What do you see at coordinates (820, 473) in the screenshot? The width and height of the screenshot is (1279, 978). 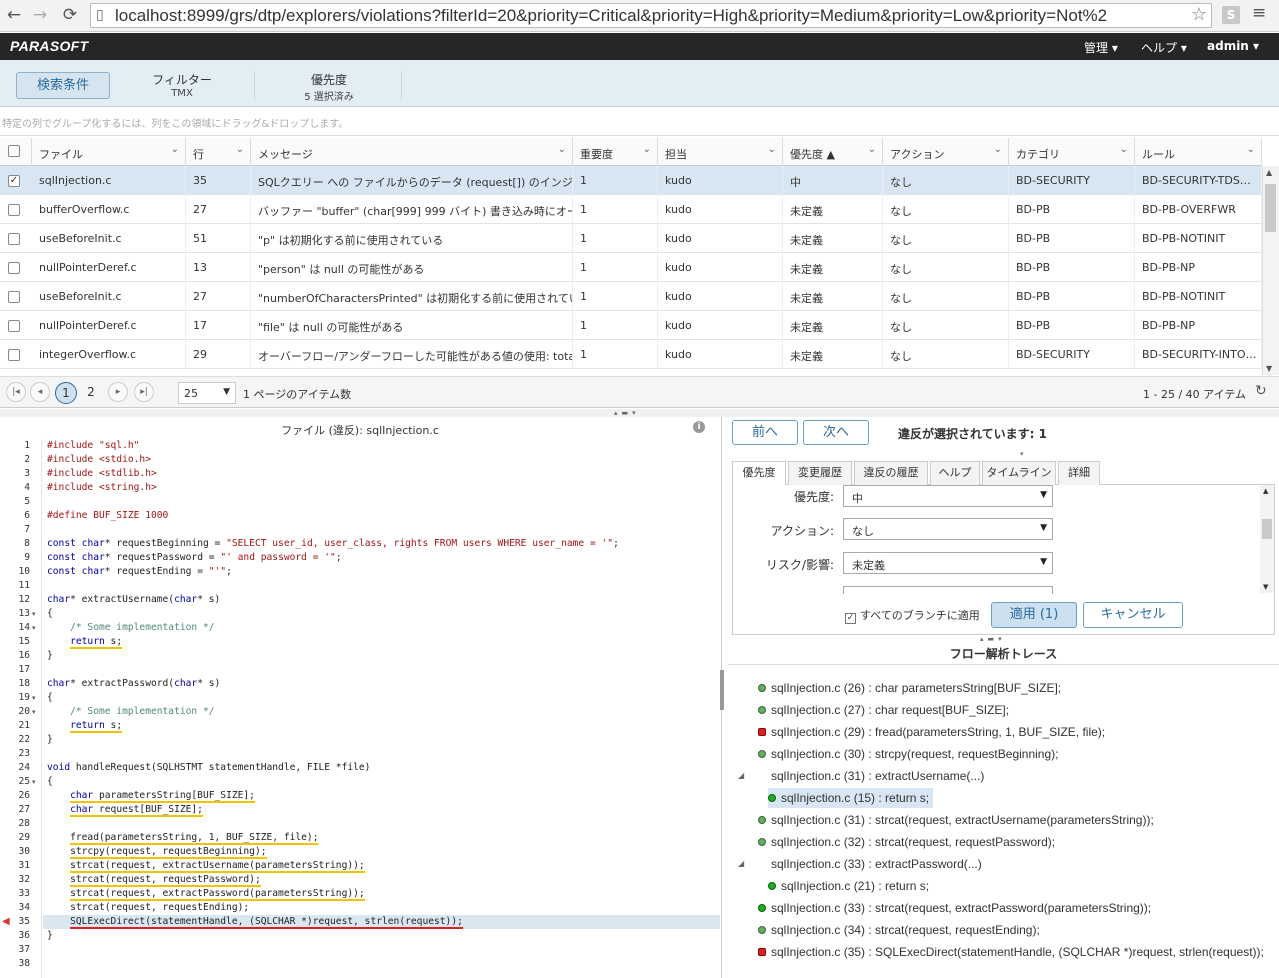 I see `tab-change-history: 変更履歴` at bounding box center [820, 473].